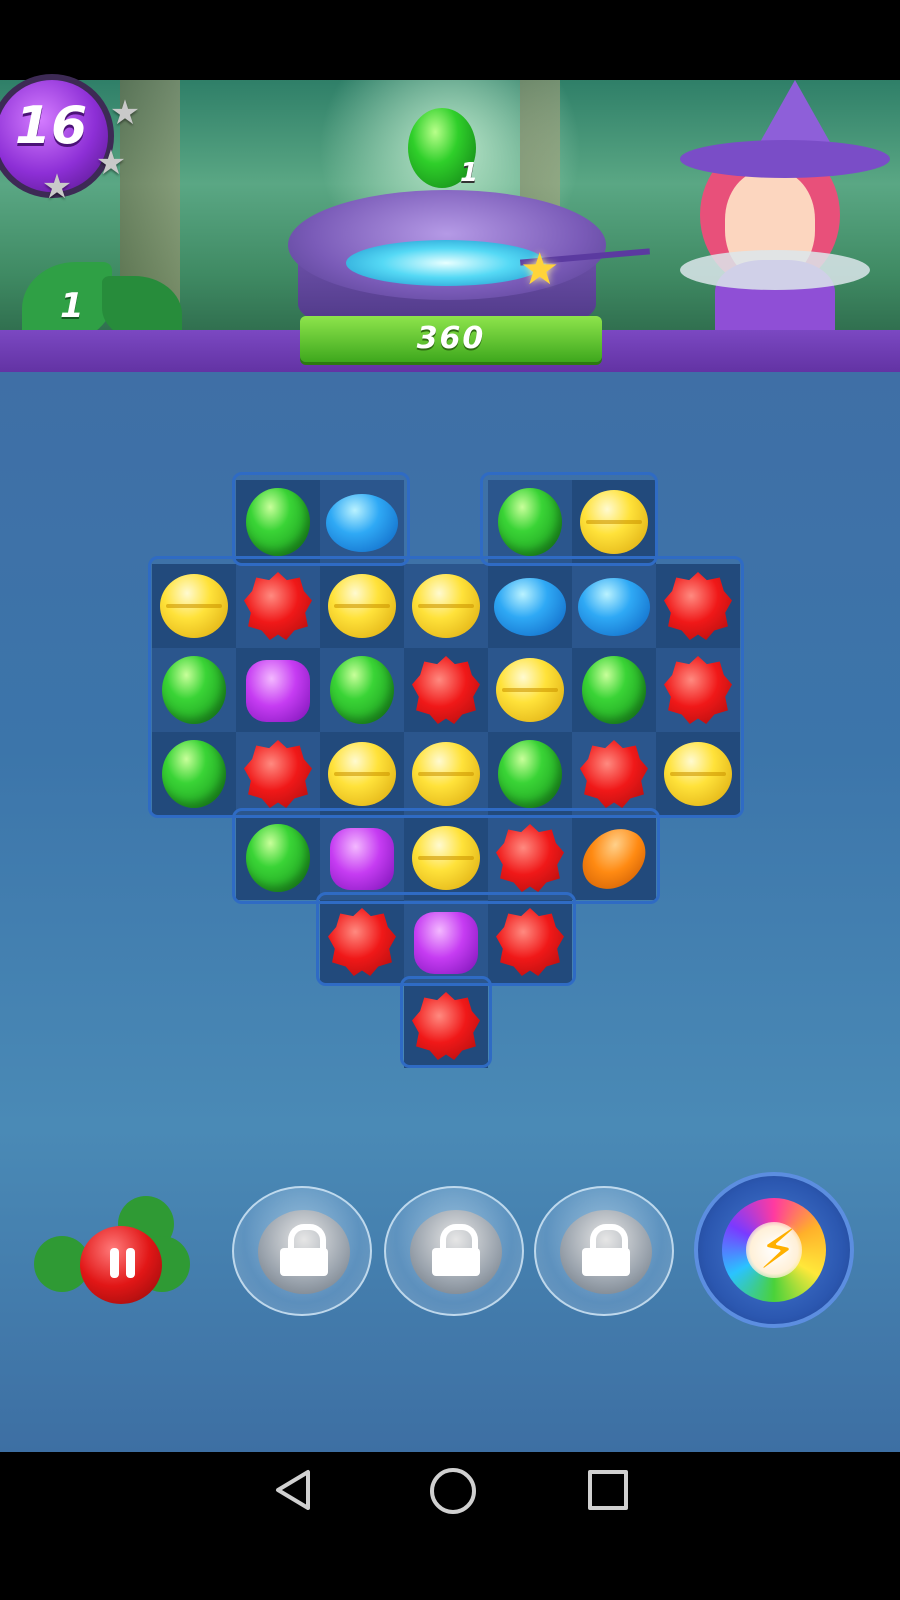 This screenshot has height=1600, width=900. What do you see at coordinates (540, 269) in the screenshot?
I see `wand-star-icon: ★` at bounding box center [540, 269].